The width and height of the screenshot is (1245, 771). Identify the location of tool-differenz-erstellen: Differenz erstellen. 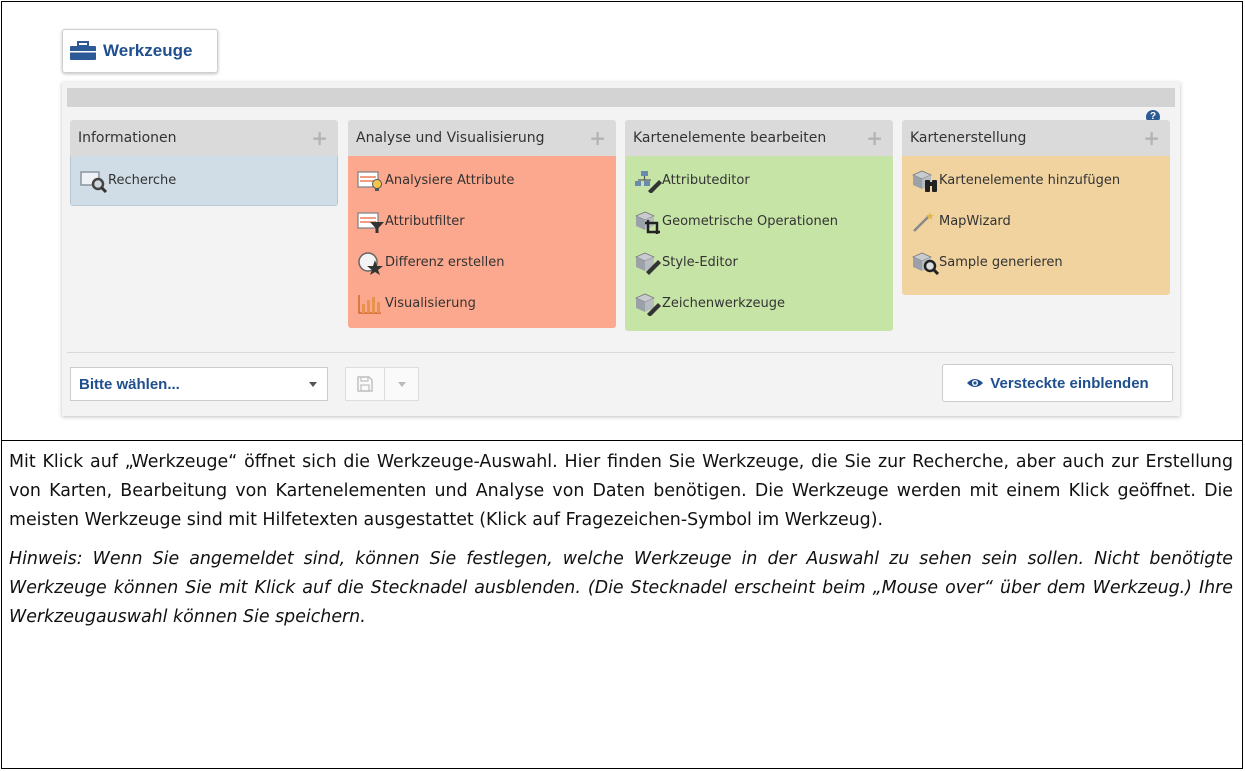
(482, 262).